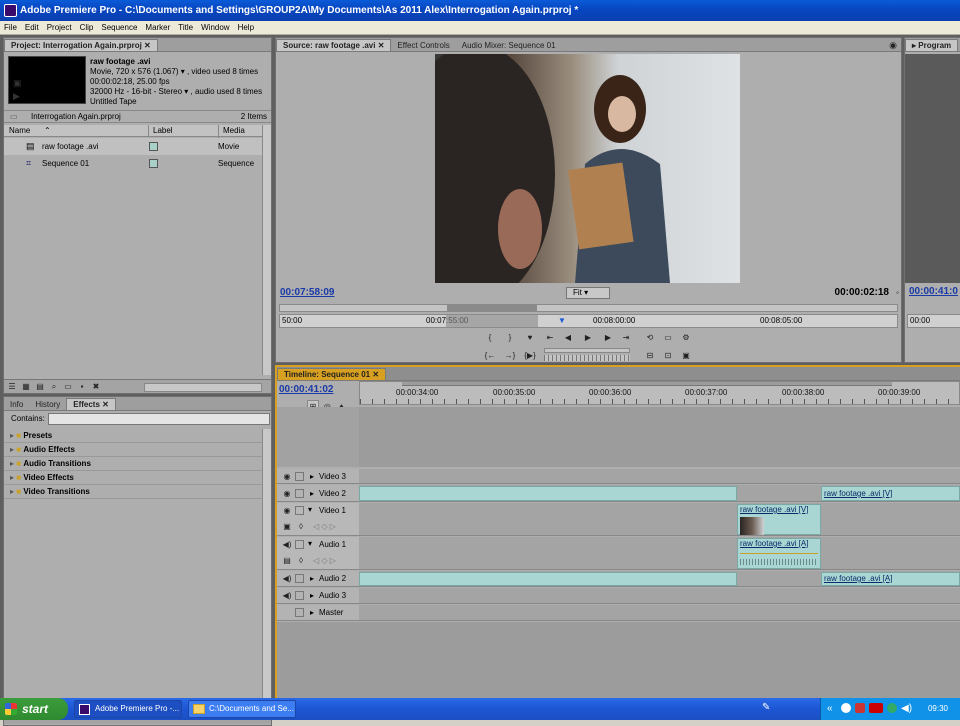 The width and height of the screenshot is (960, 726). I want to click on menu-project: Project, so click(59, 27).